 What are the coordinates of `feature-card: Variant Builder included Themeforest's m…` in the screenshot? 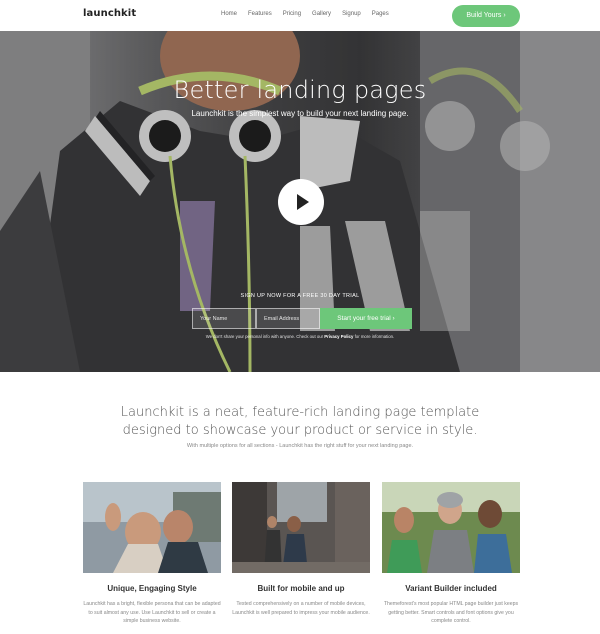 It's located at (451, 554).